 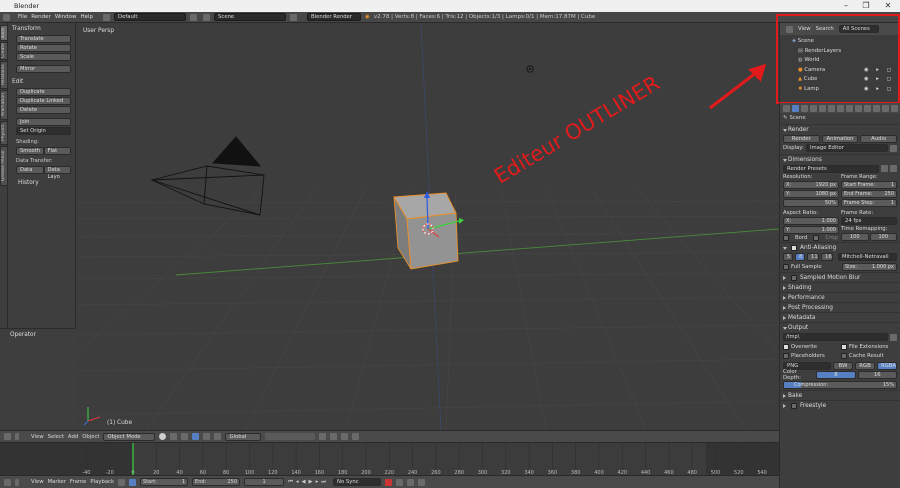 I want to click on menu-window: Window, so click(x=66, y=17).